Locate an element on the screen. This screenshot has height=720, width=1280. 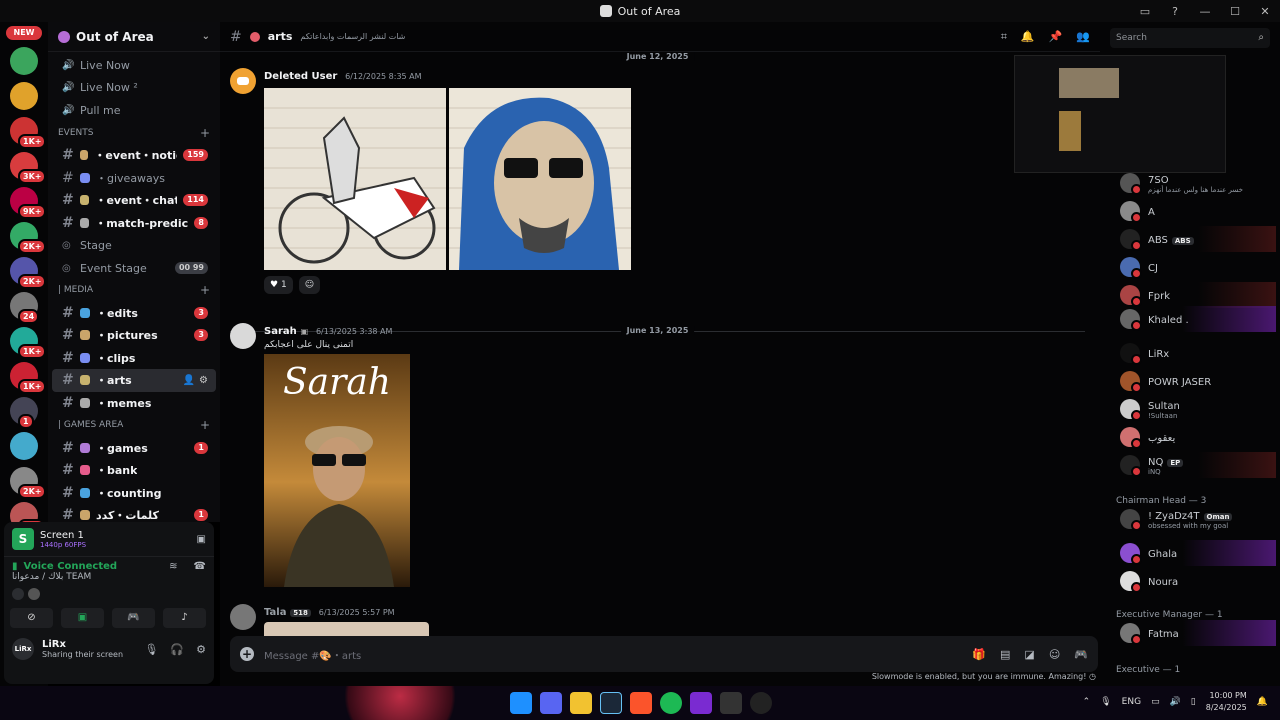
channel-topic: شات لنشر الرسمات وابداعاتكم is located at coordinates (352, 36).